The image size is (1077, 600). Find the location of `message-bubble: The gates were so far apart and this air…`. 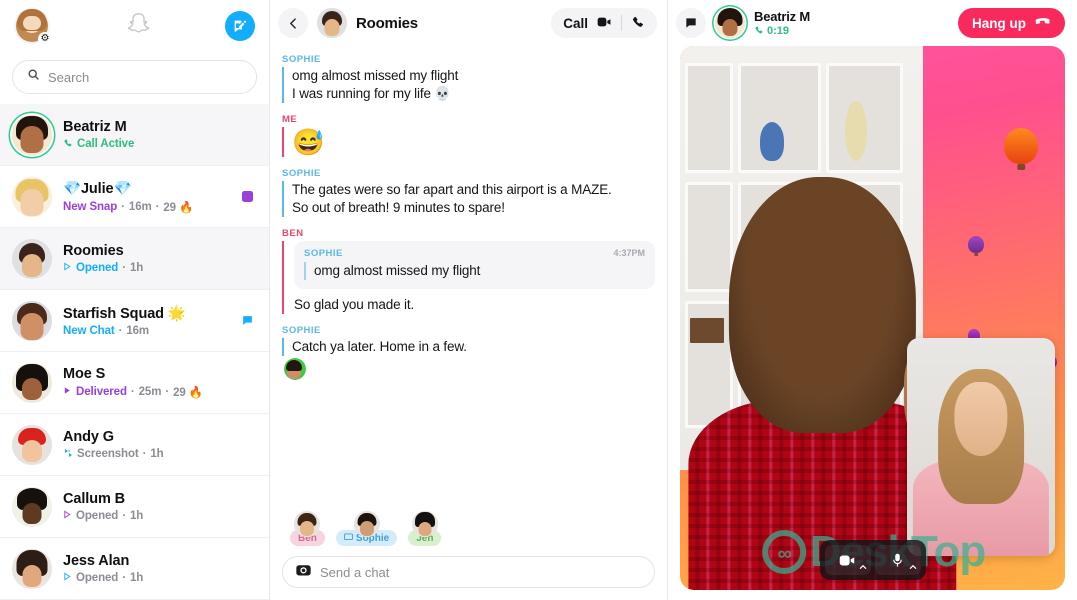

message-bubble: The gates were so far apart and this air… is located at coordinates (468, 199).